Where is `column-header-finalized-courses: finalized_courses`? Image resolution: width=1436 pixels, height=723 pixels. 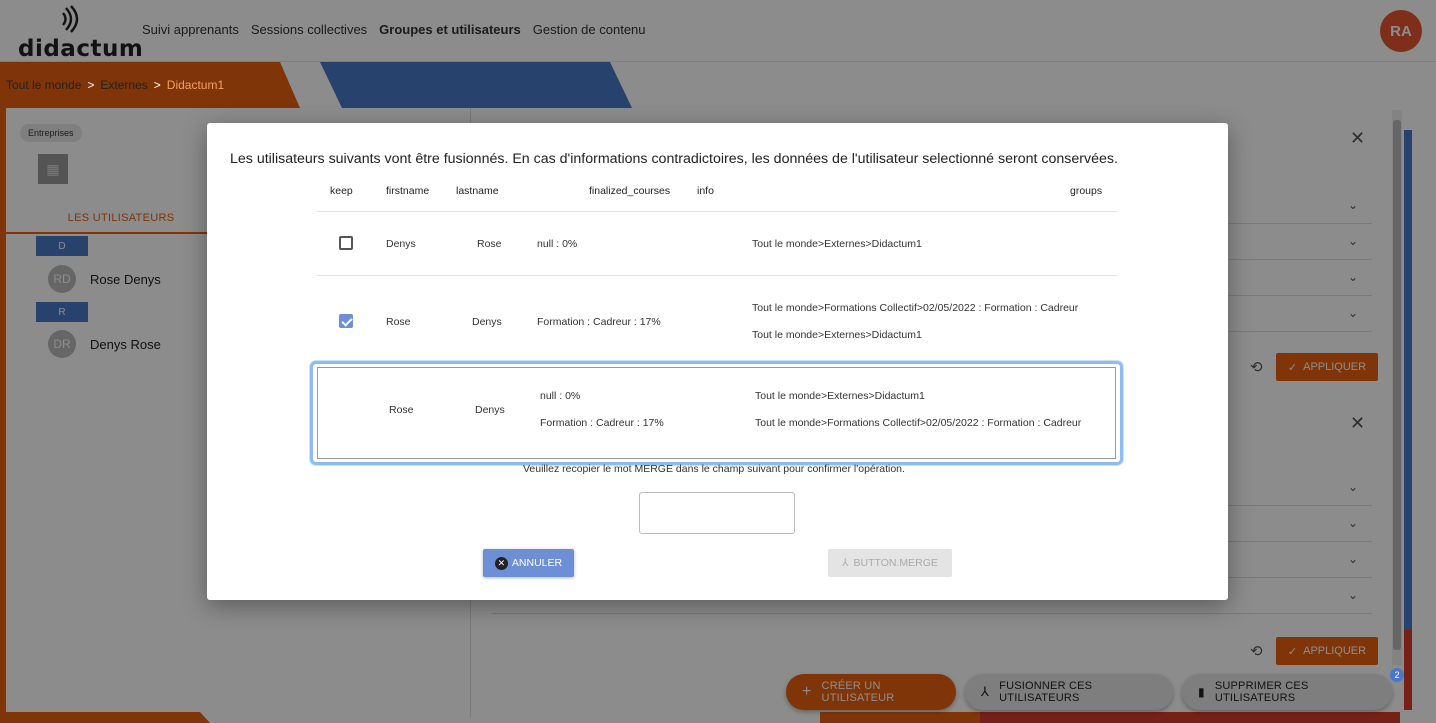 column-header-finalized-courses: finalized_courses is located at coordinates (630, 191).